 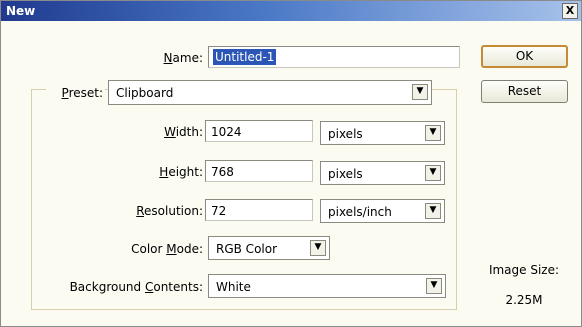 What do you see at coordinates (382, 133) in the screenshot?
I see `width-unit-select: pixels ▼` at bounding box center [382, 133].